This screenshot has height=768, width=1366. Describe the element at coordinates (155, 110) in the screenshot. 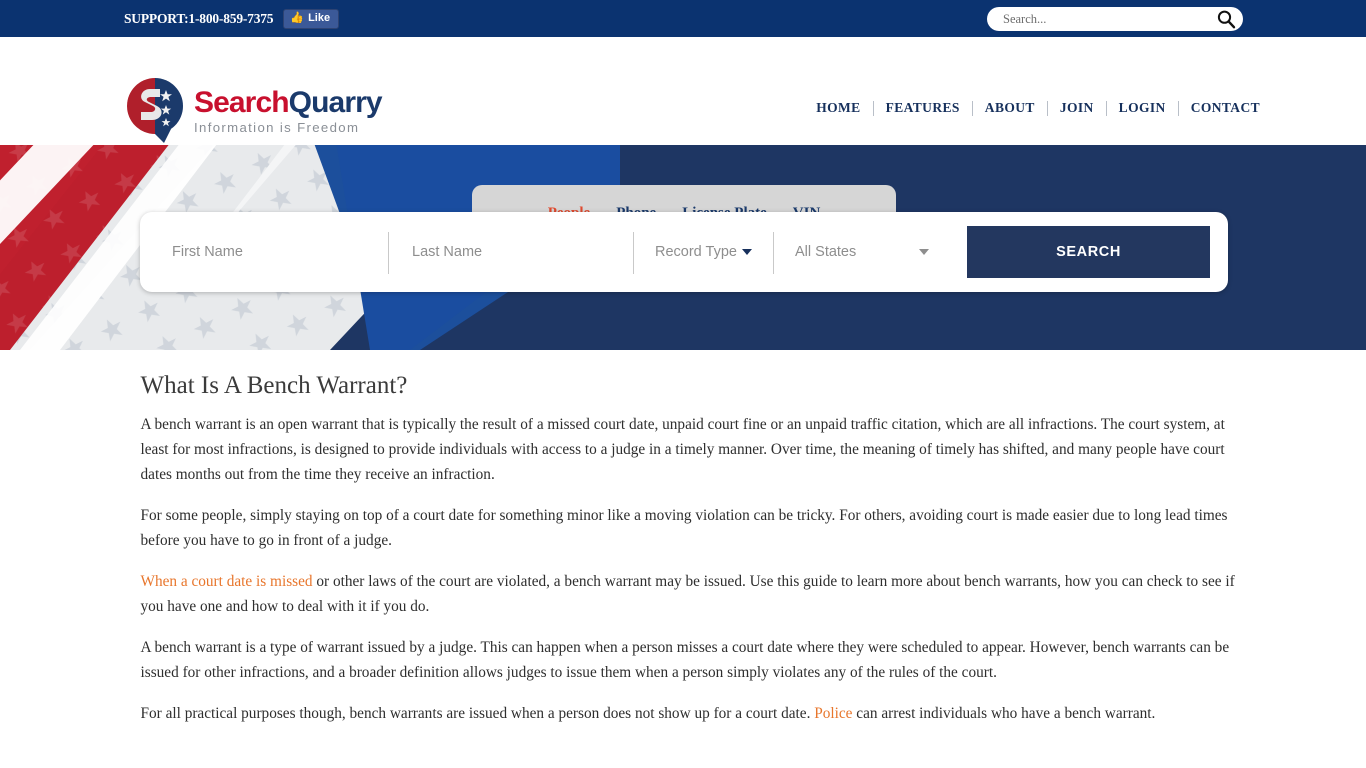

I see `searchquarry-shield-icon` at that location.